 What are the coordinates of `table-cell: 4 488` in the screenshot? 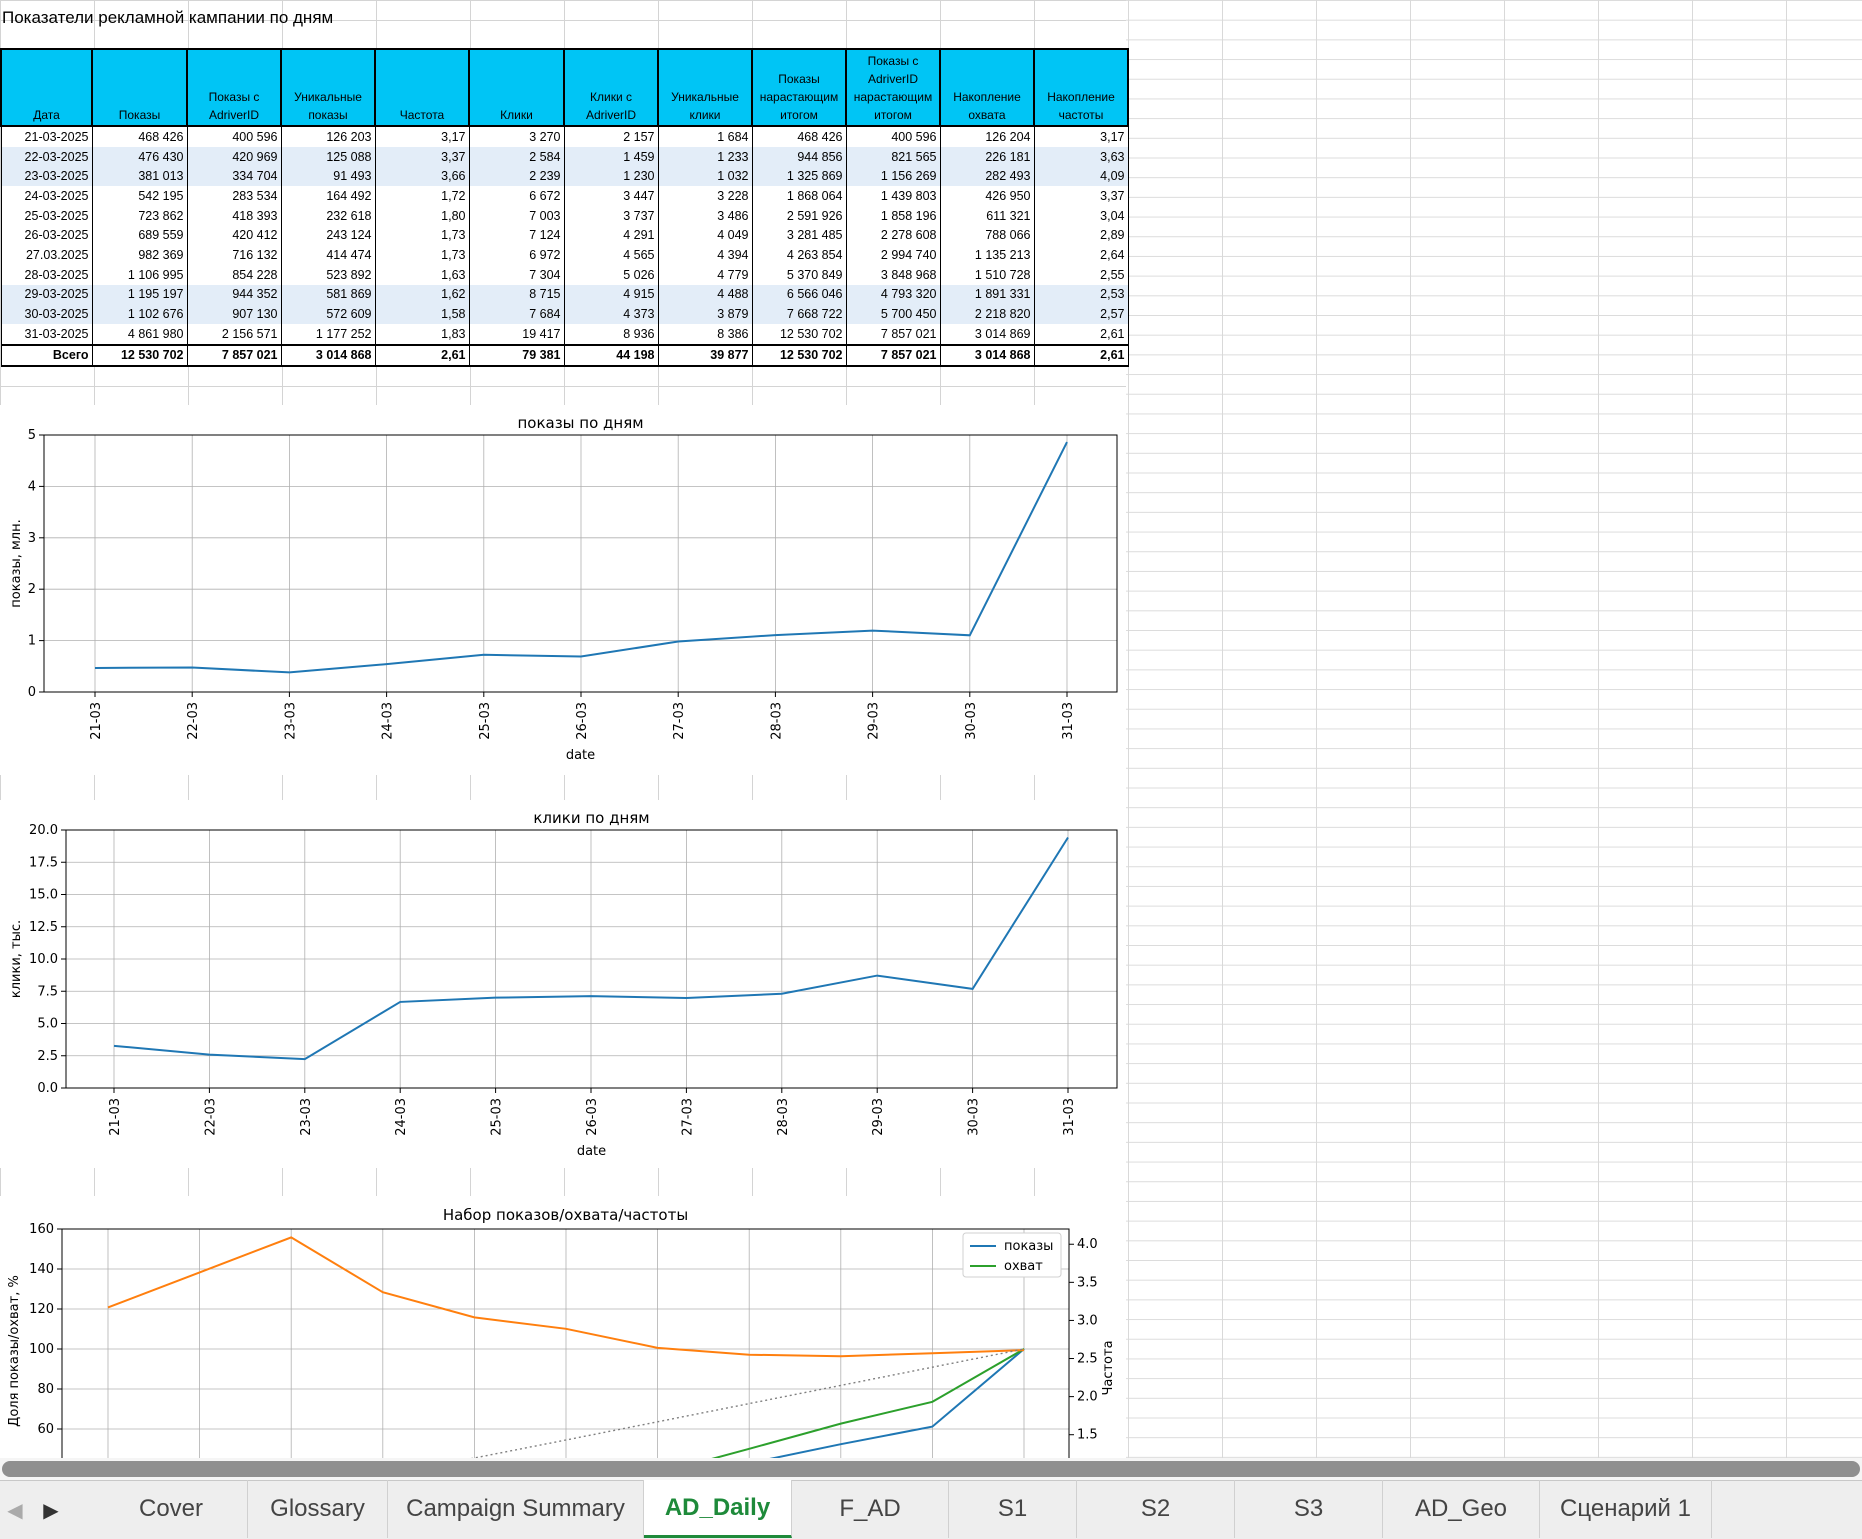 It's located at (705, 294).